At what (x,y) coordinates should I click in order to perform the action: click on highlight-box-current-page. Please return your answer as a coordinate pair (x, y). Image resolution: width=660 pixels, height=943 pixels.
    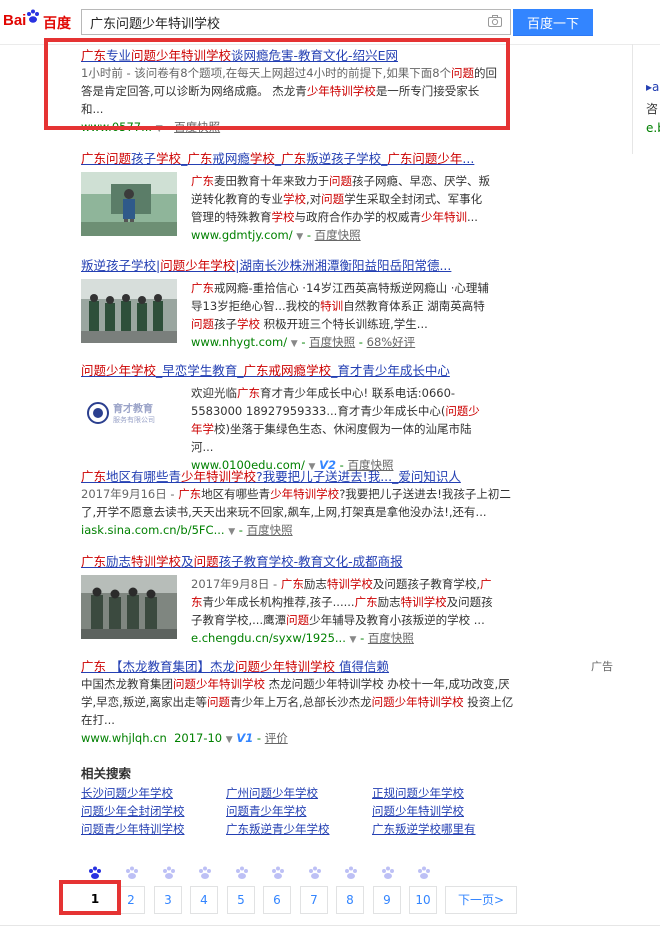
    Looking at the image, I should click on (90, 897).